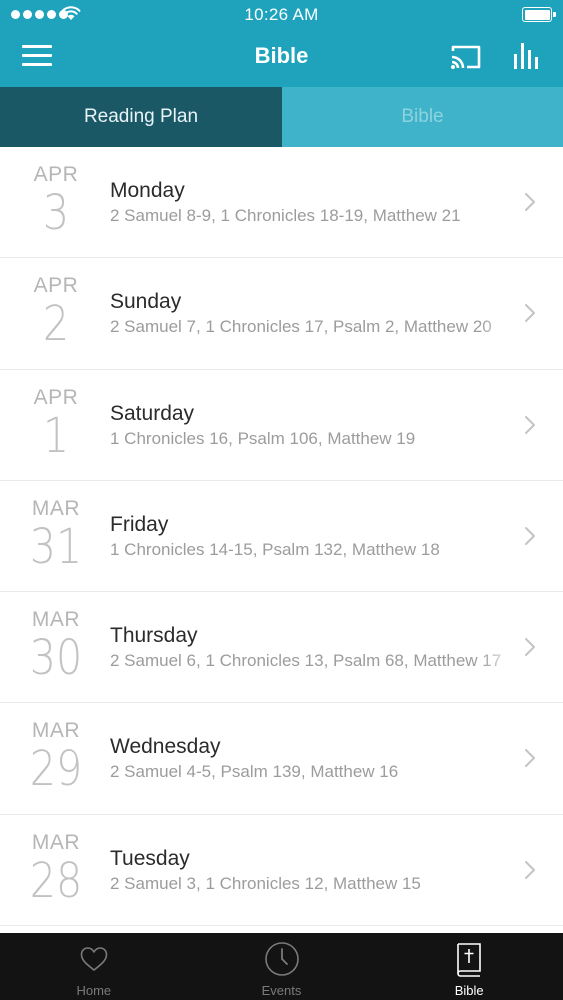  Describe the element at coordinates (146, 302) in the screenshot. I see `reading-weekday: Sunday` at that location.